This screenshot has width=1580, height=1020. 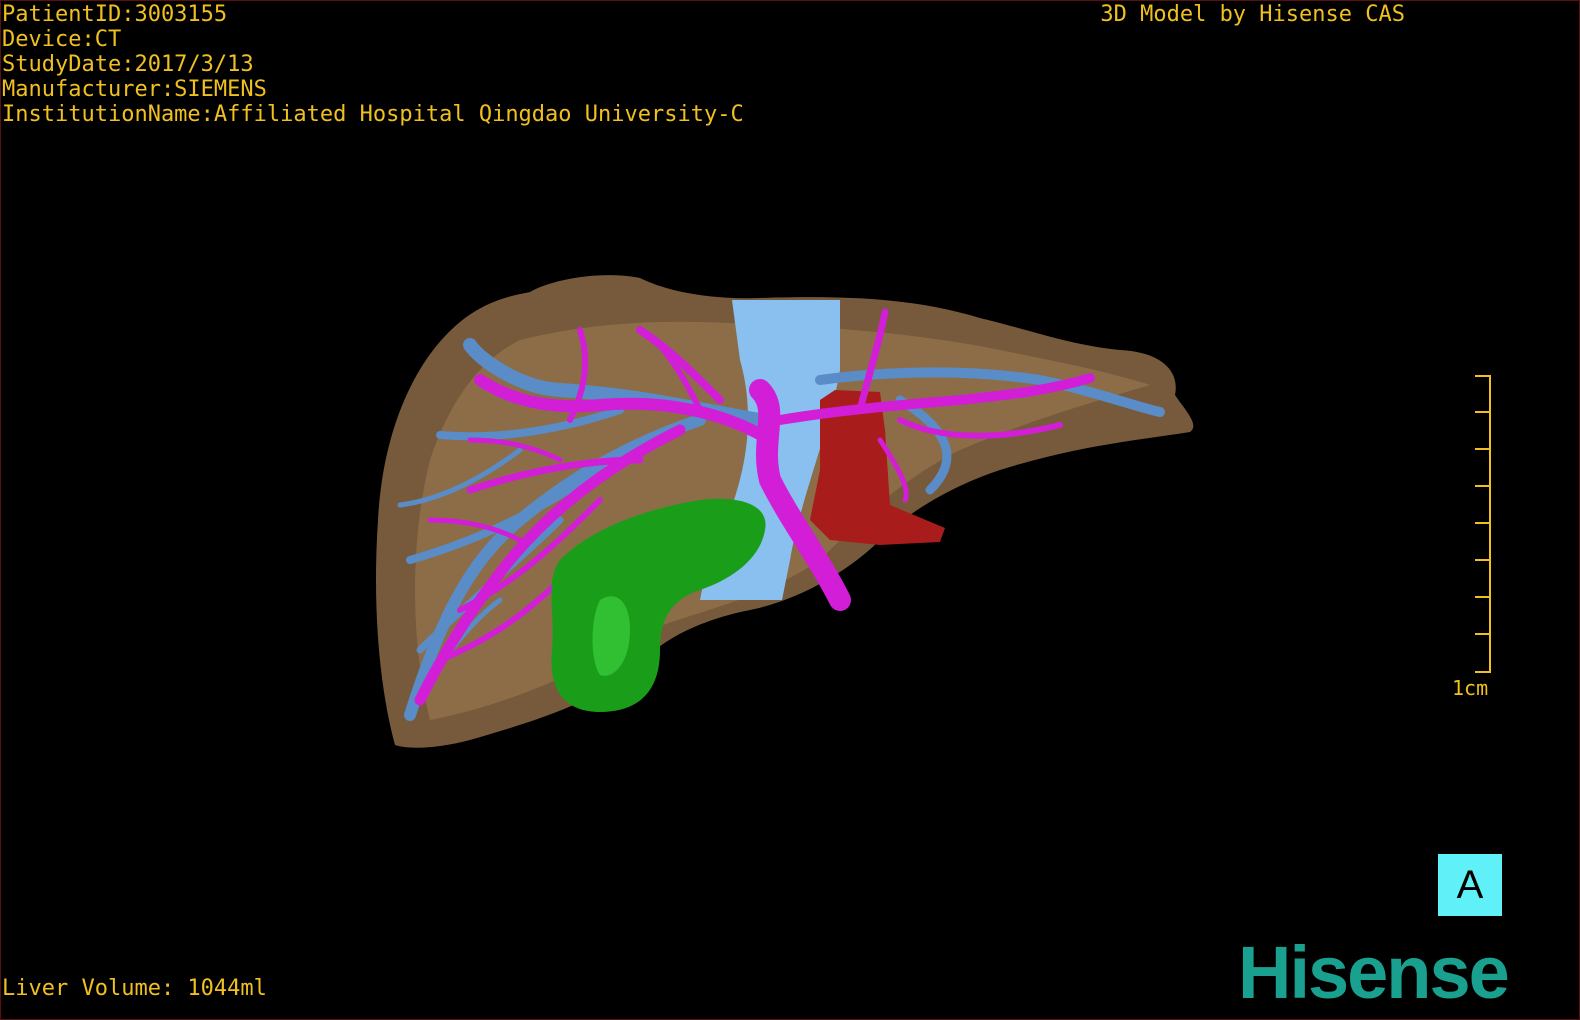 I want to click on model-credit: 3D Model by Hisense CAS, so click(x=1252, y=14).